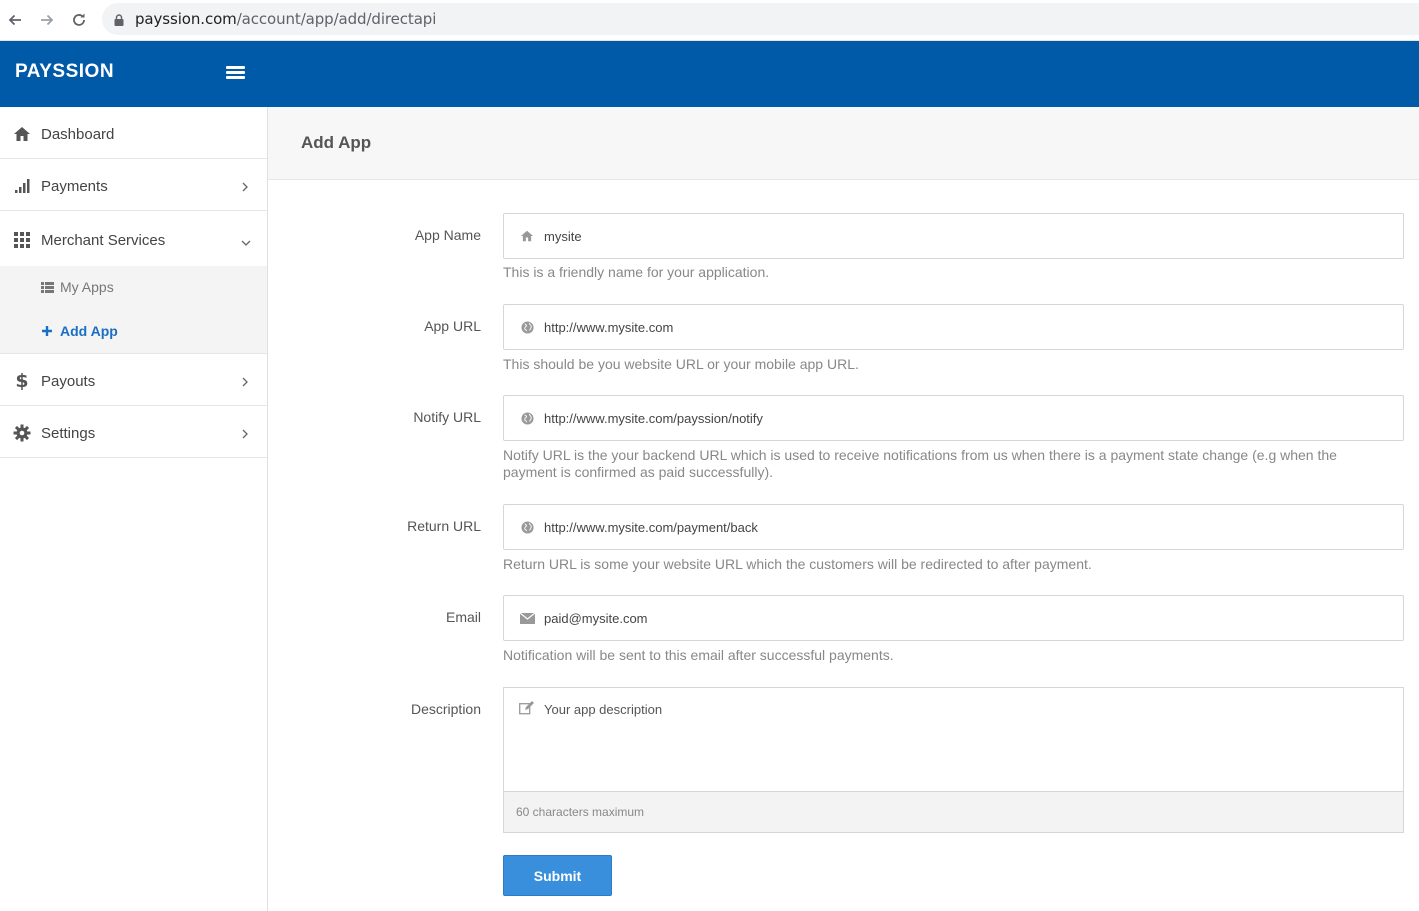  Describe the element at coordinates (64, 72) in the screenshot. I see `brand-logo: PAYSSION` at that location.